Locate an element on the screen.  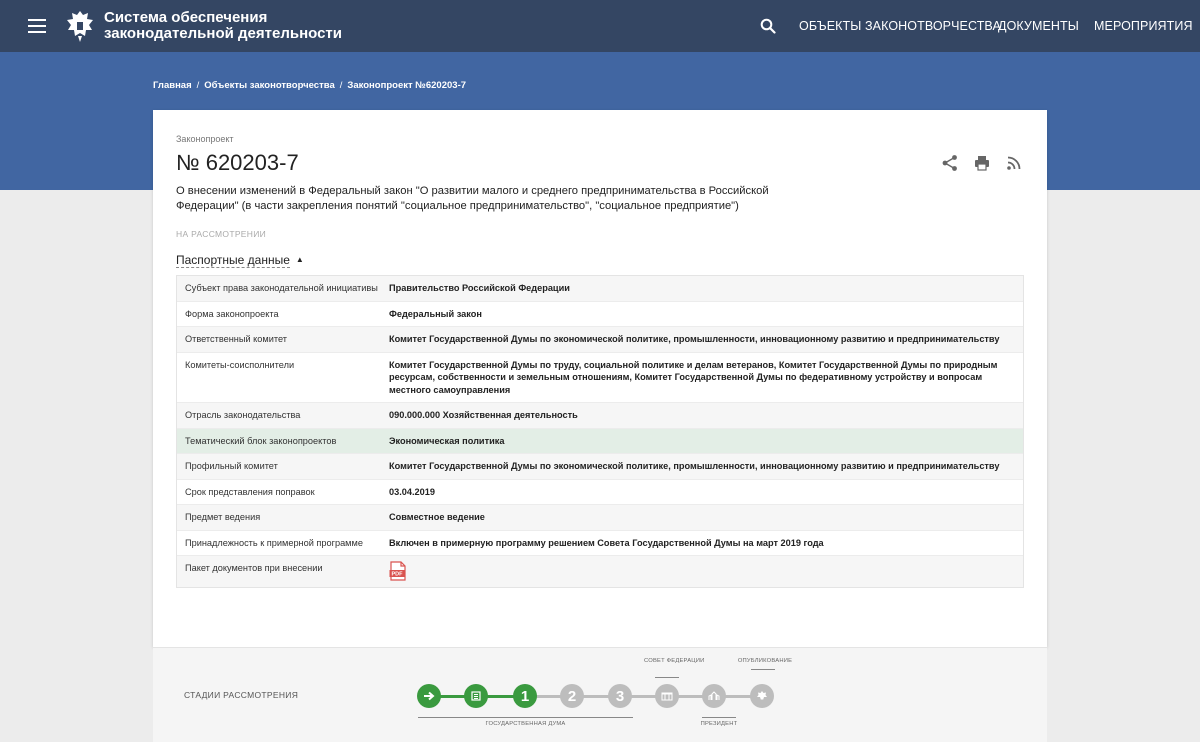
caret-up-icon: ▲ is located at coordinates (299, 259).